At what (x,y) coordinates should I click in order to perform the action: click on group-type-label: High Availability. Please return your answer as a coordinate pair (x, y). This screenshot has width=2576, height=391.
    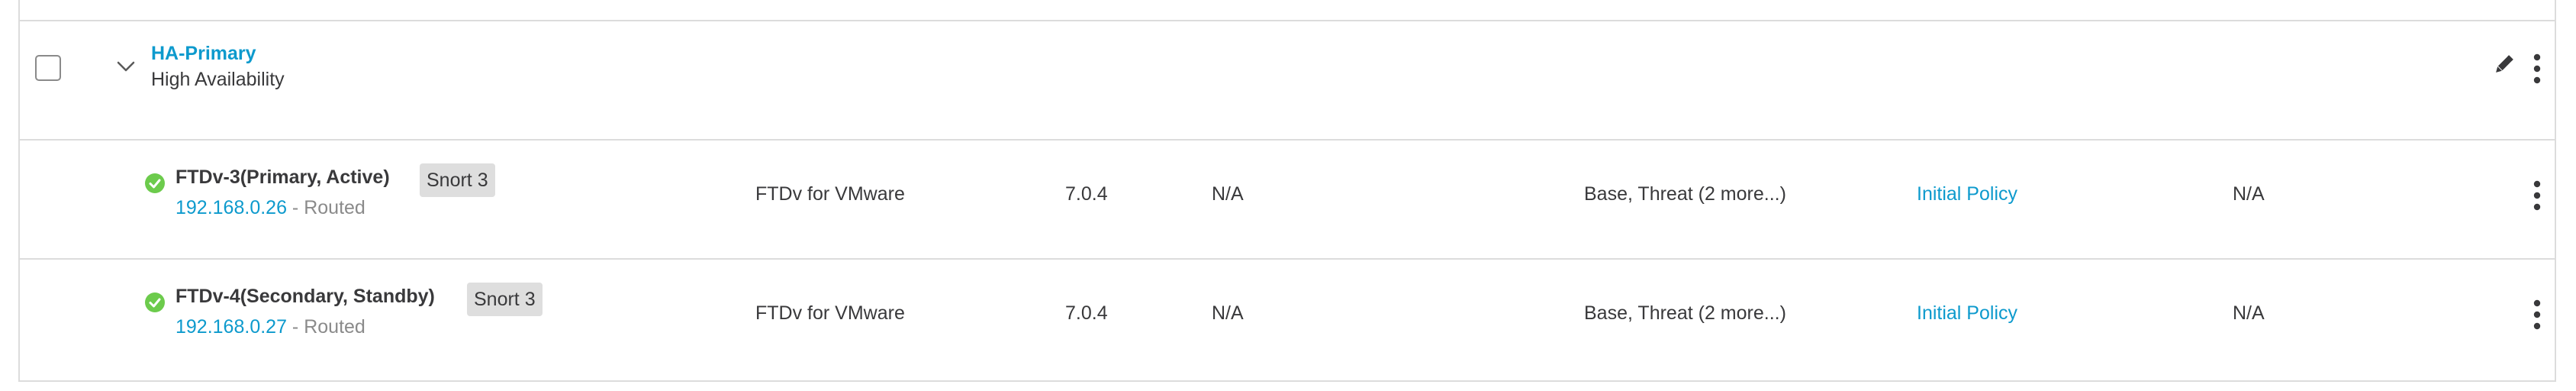
    Looking at the image, I should click on (218, 80).